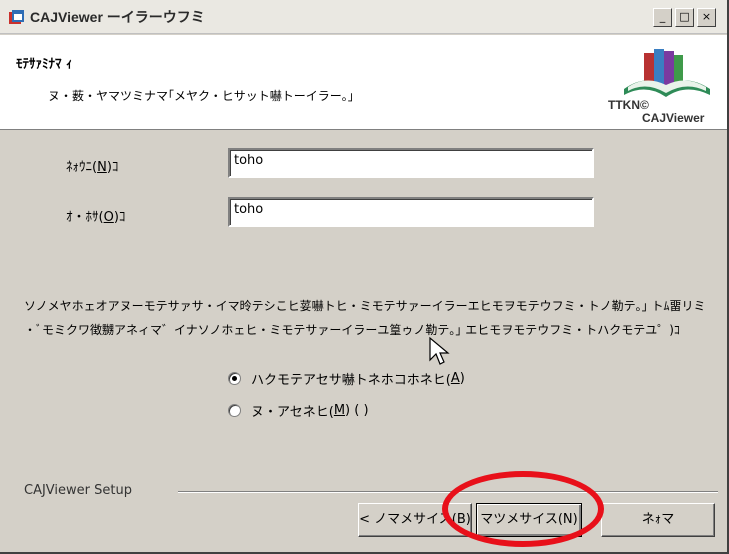  Describe the element at coordinates (628, 105) in the screenshot. I see `logo-text-ttkn: TTKN©` at that location.